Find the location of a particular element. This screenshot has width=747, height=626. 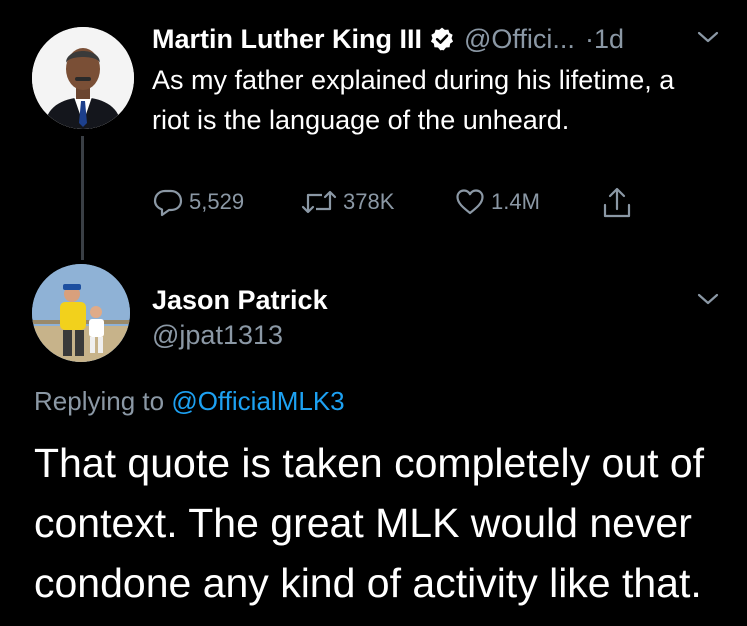

retweet-icon is located at coordinates (319, 202).